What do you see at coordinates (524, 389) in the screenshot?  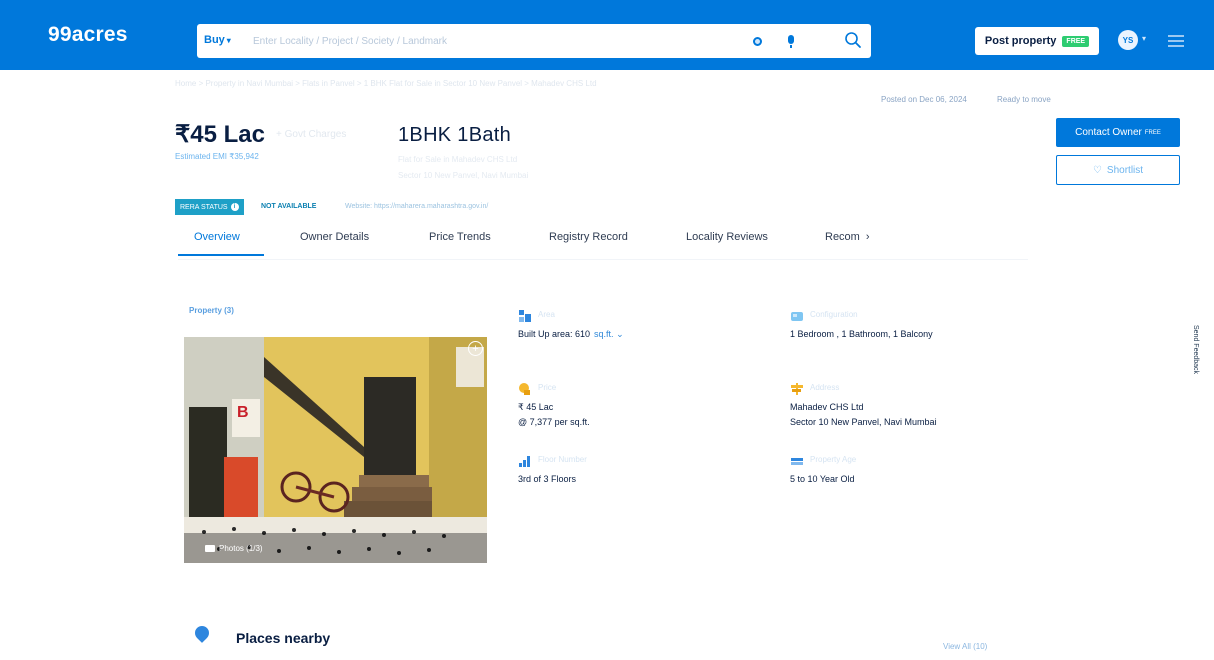 I see `price-tag-icon` at bounding box center [524, 389].